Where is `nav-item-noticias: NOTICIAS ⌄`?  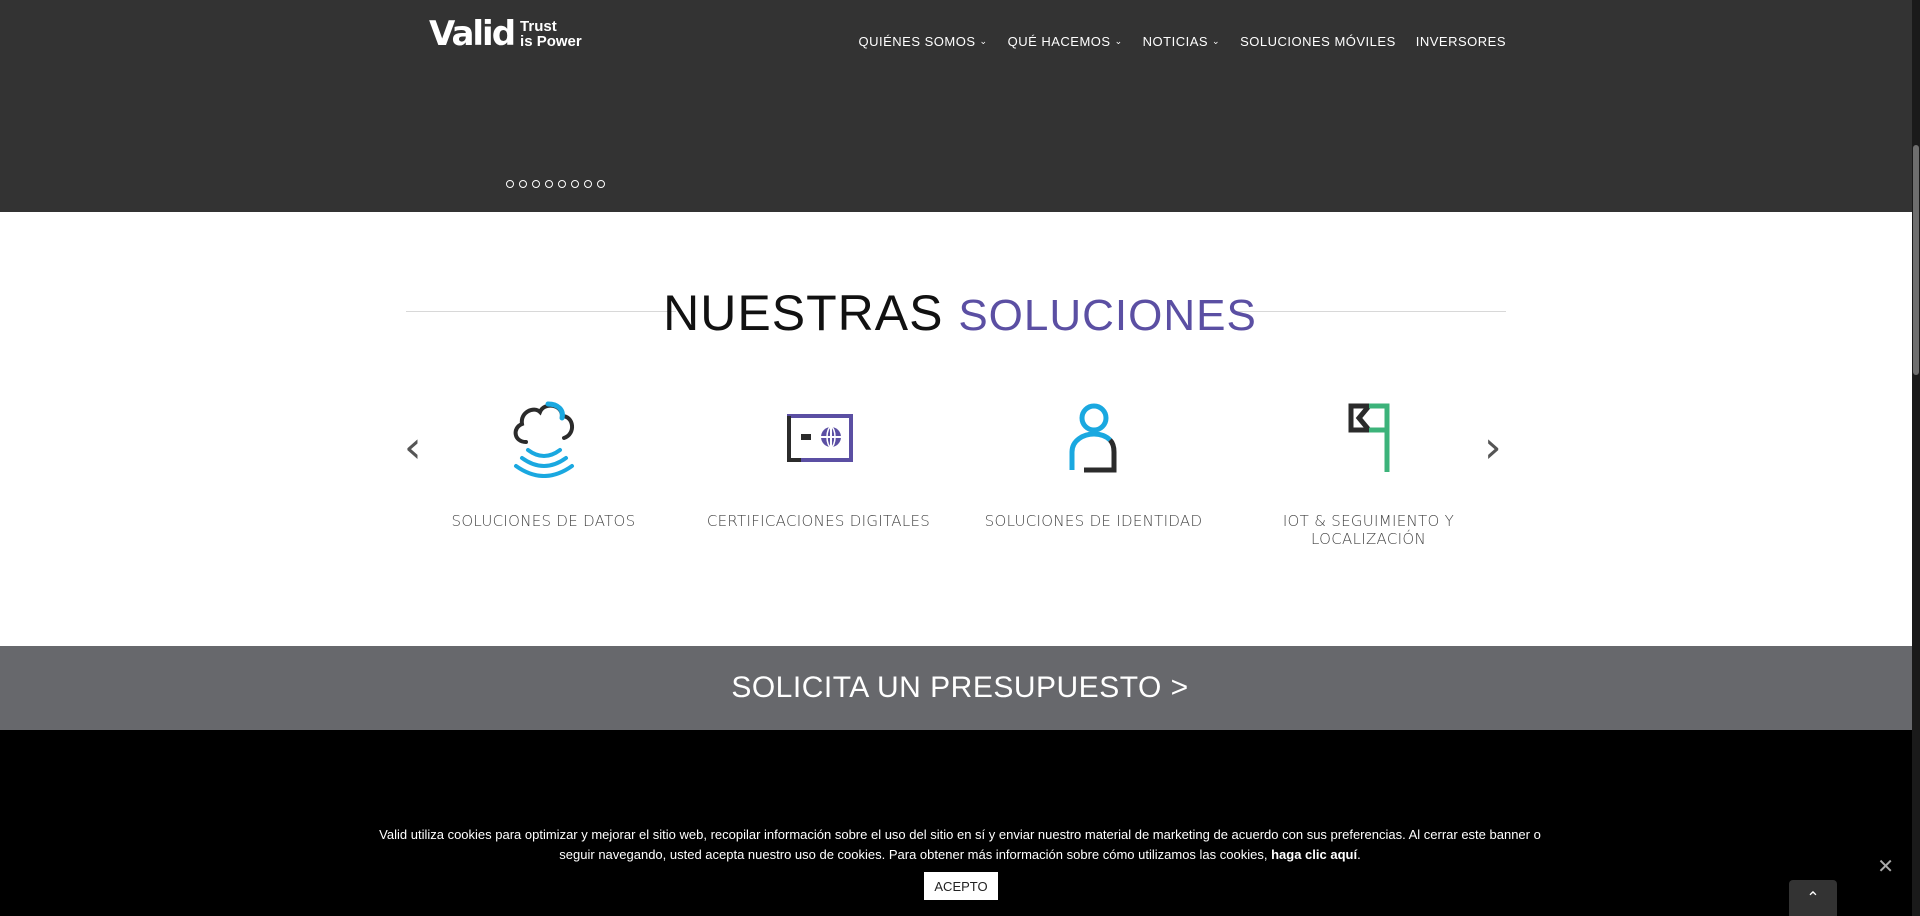
nav-item-noticias: NOTICIAS ⌄ is located at coordinates (1181, 41).